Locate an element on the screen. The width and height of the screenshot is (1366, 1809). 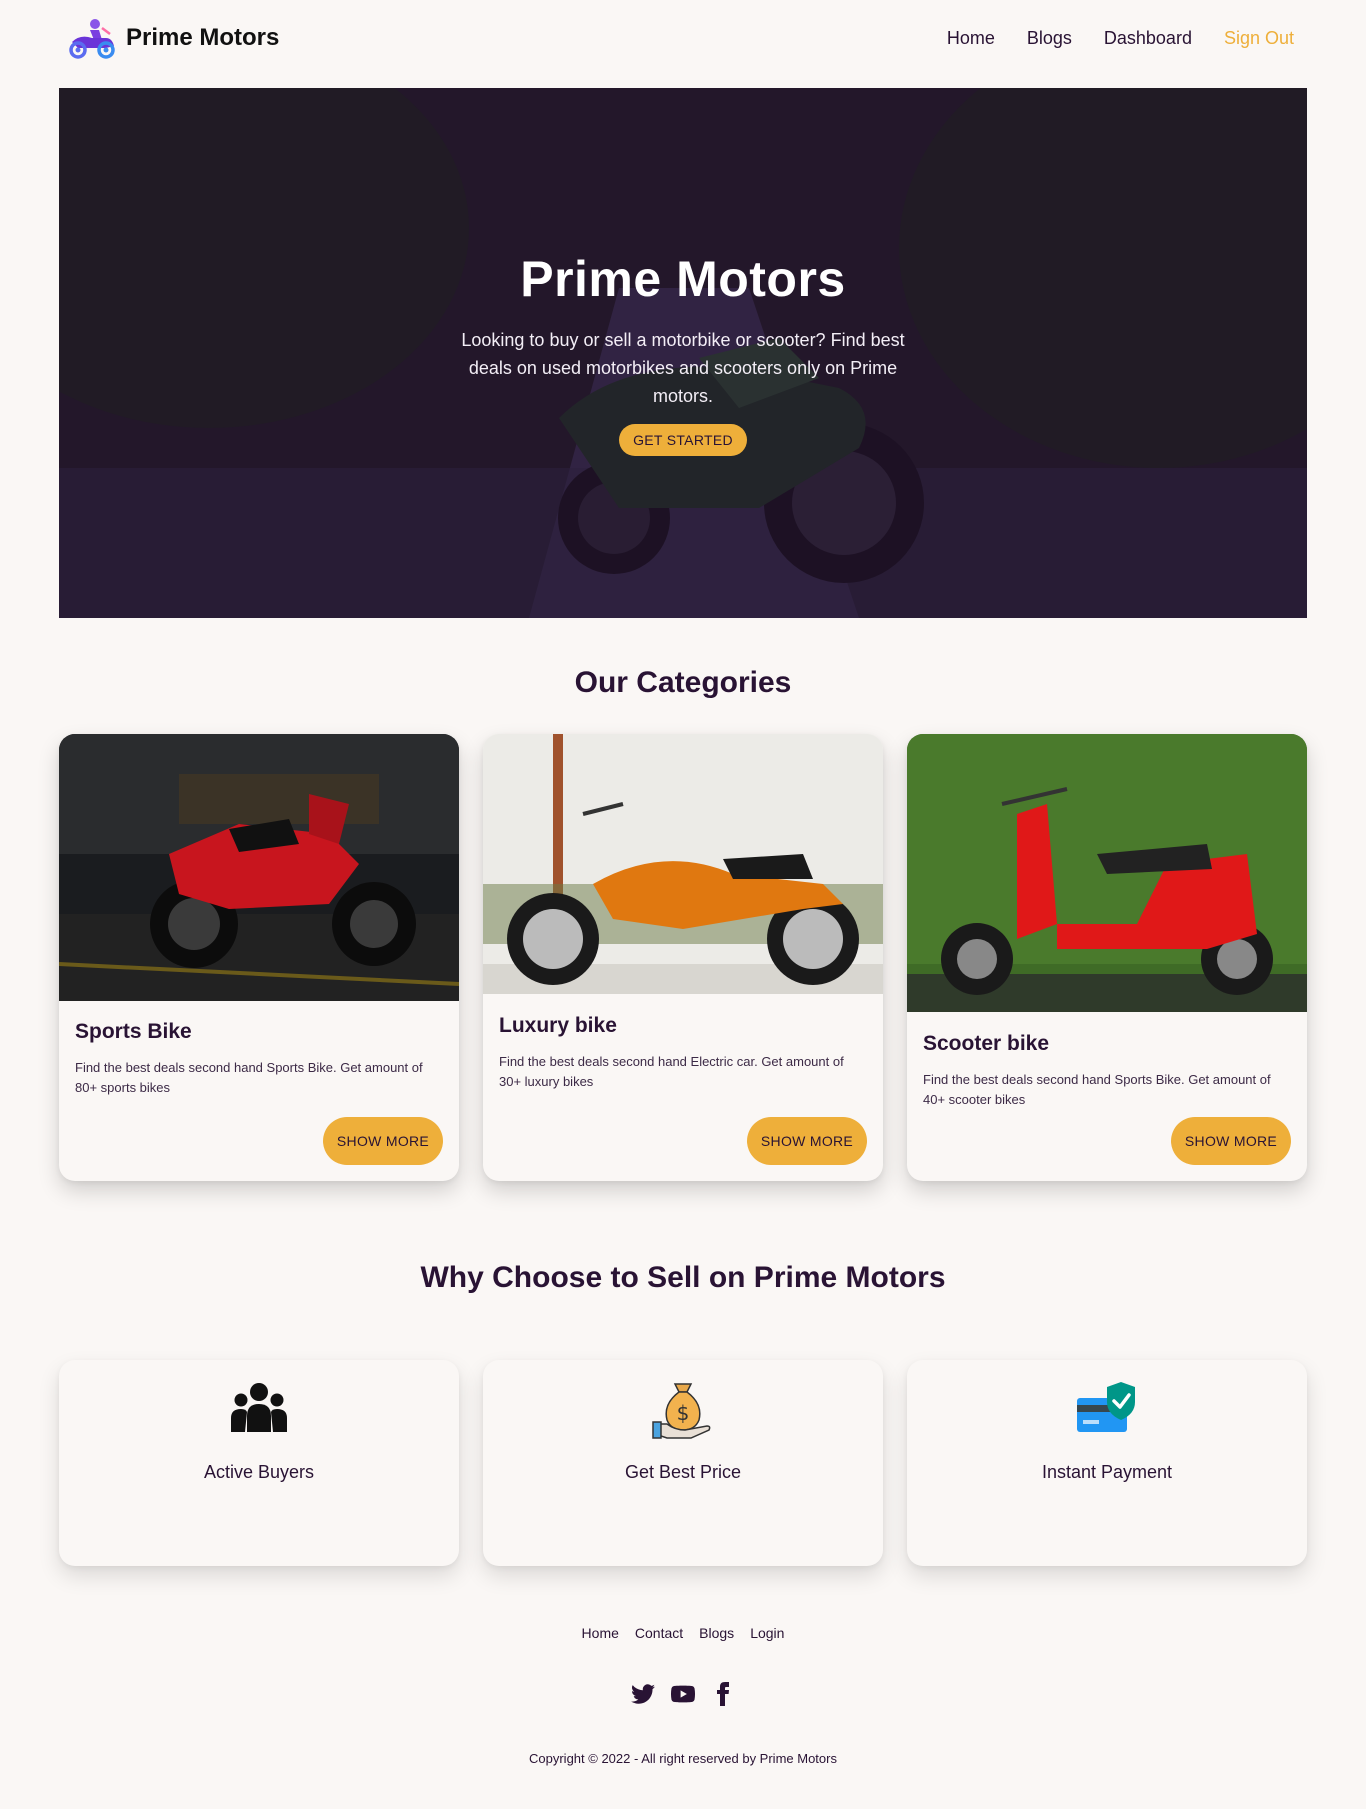
brand-name: Prime Motors is located at coordinates (203, 37).